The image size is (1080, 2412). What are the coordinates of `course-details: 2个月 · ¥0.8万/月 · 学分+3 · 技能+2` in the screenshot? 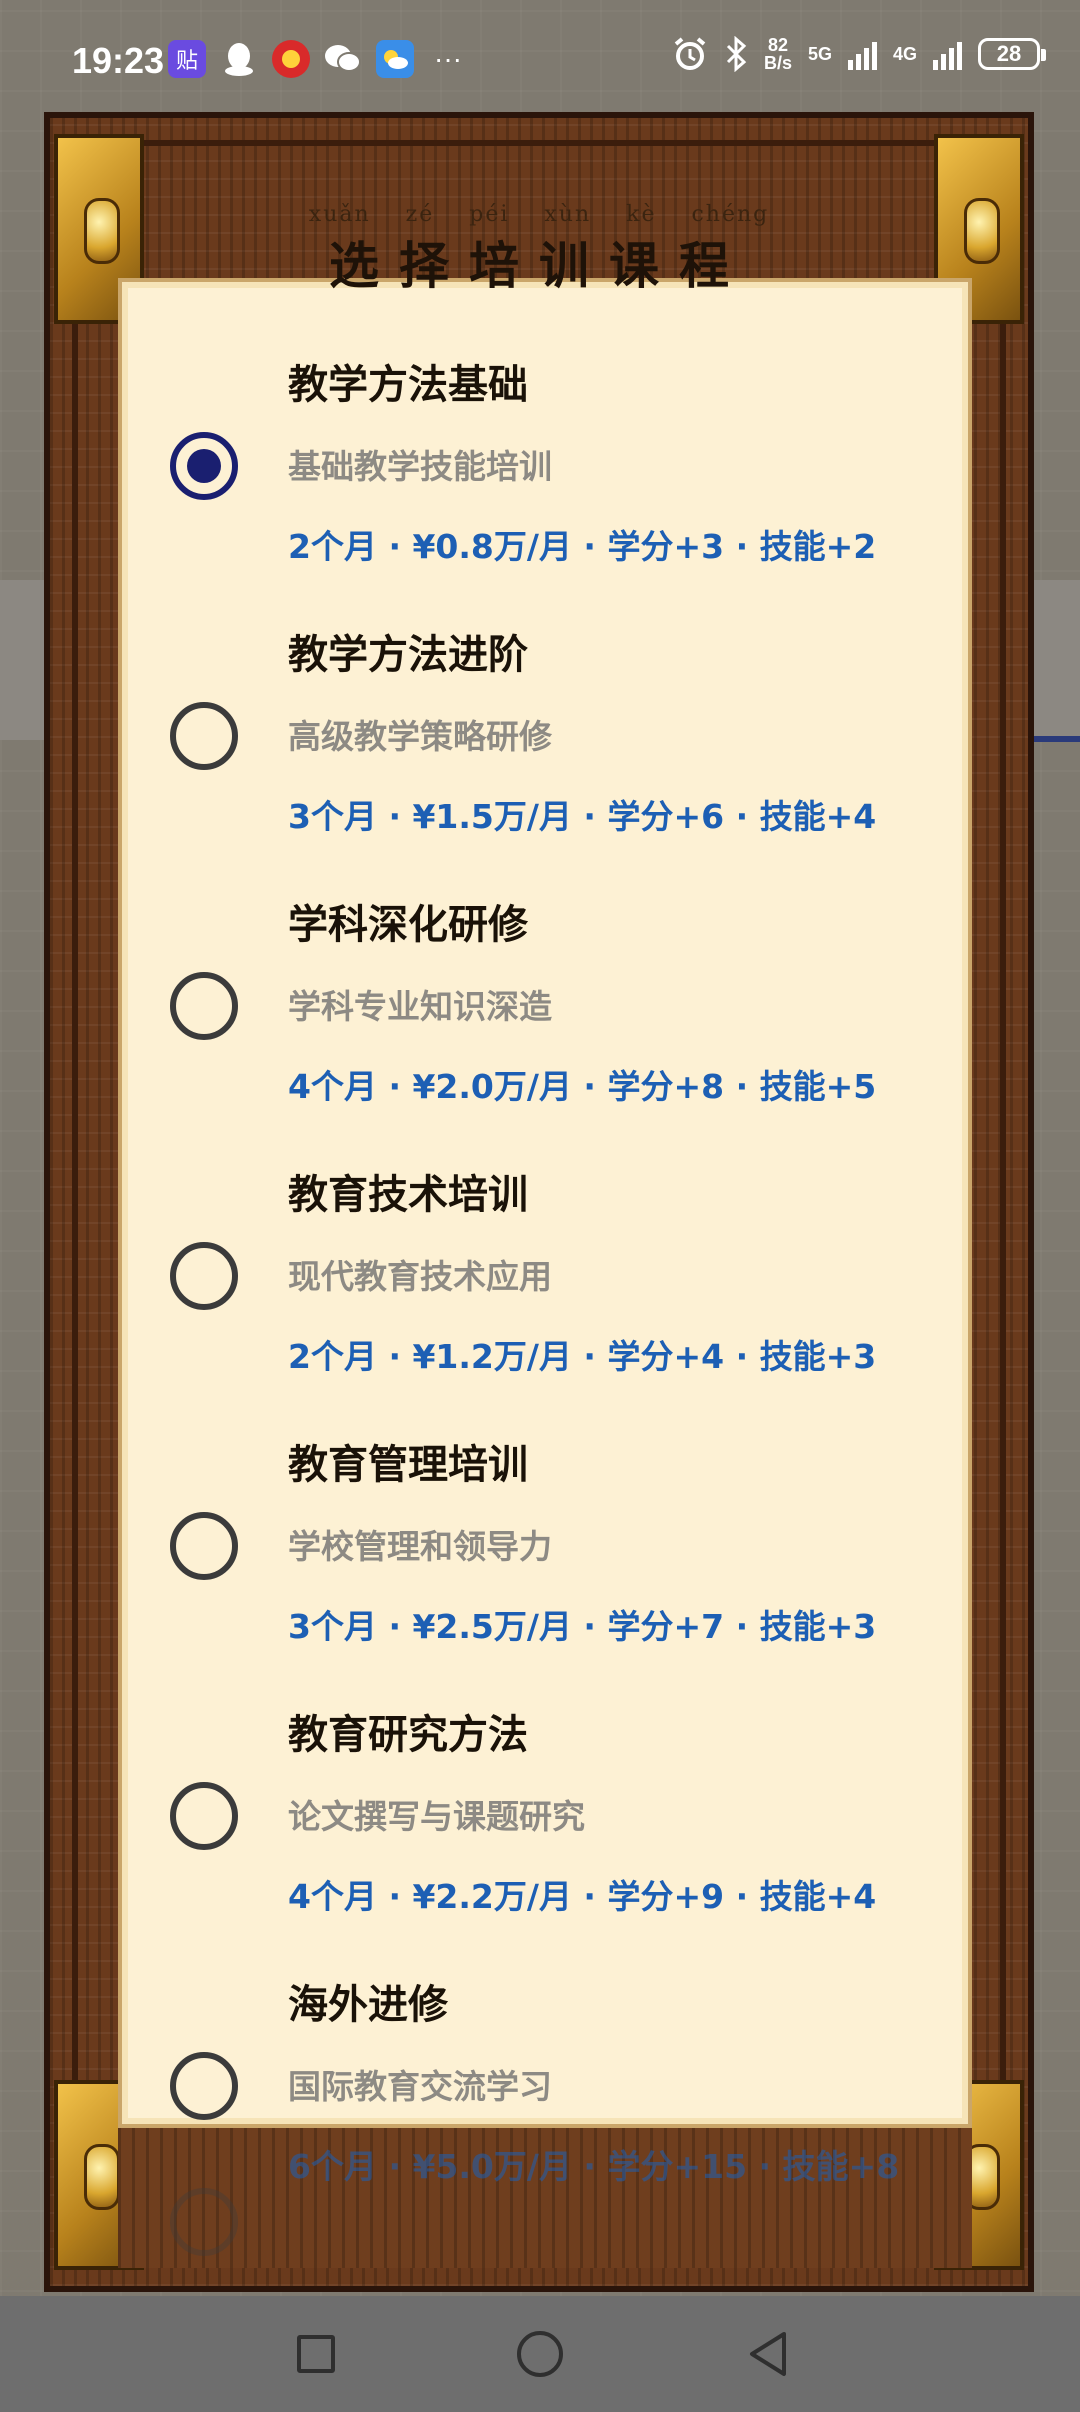 It's located at (582, 546).